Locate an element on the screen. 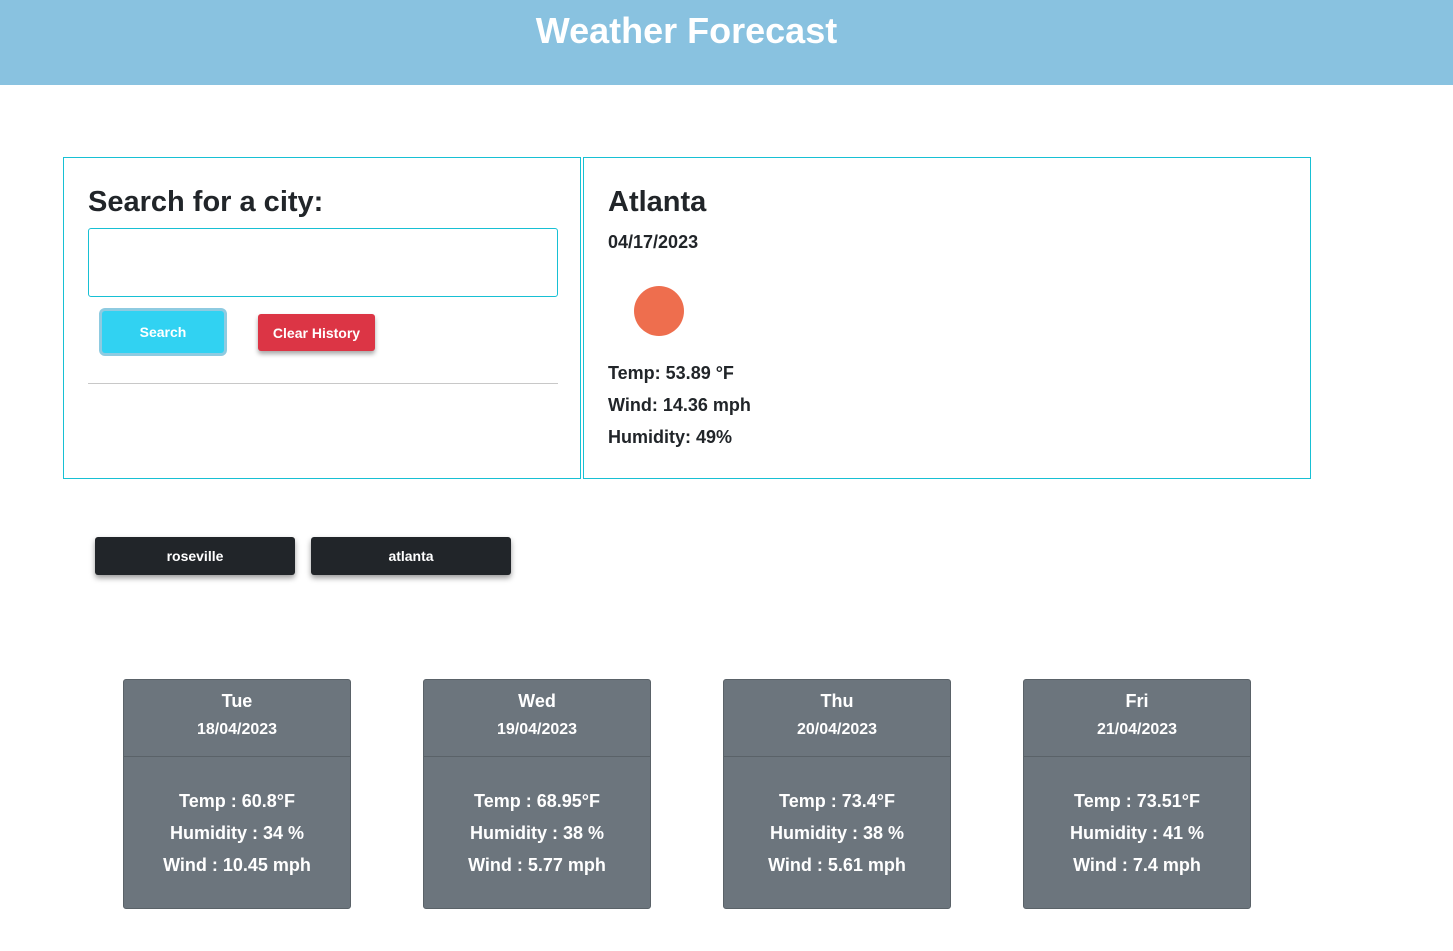  forecast-wind: Wind : 7.4 mph is located at coordinates (1137, 865).